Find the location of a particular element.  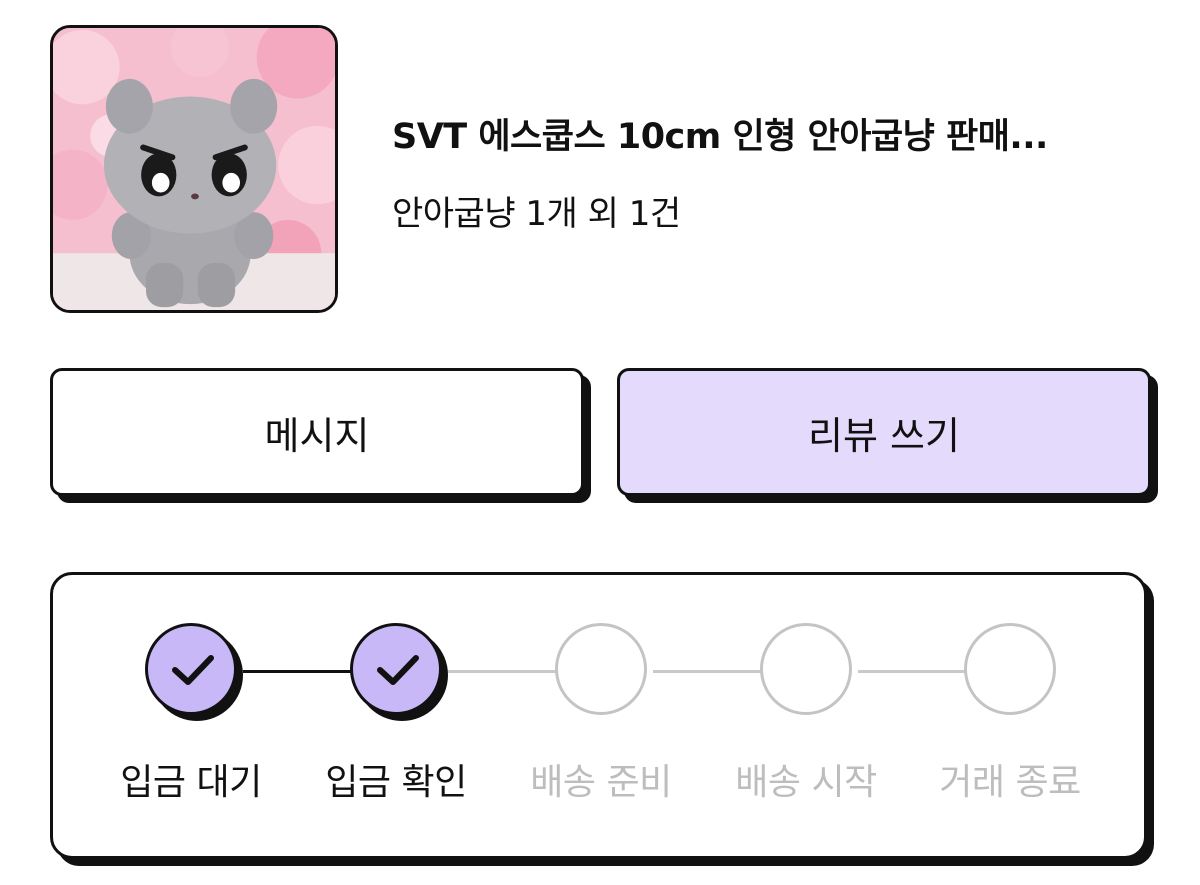

step-circle-preparing-shipment is located at coordinates (601, 669).